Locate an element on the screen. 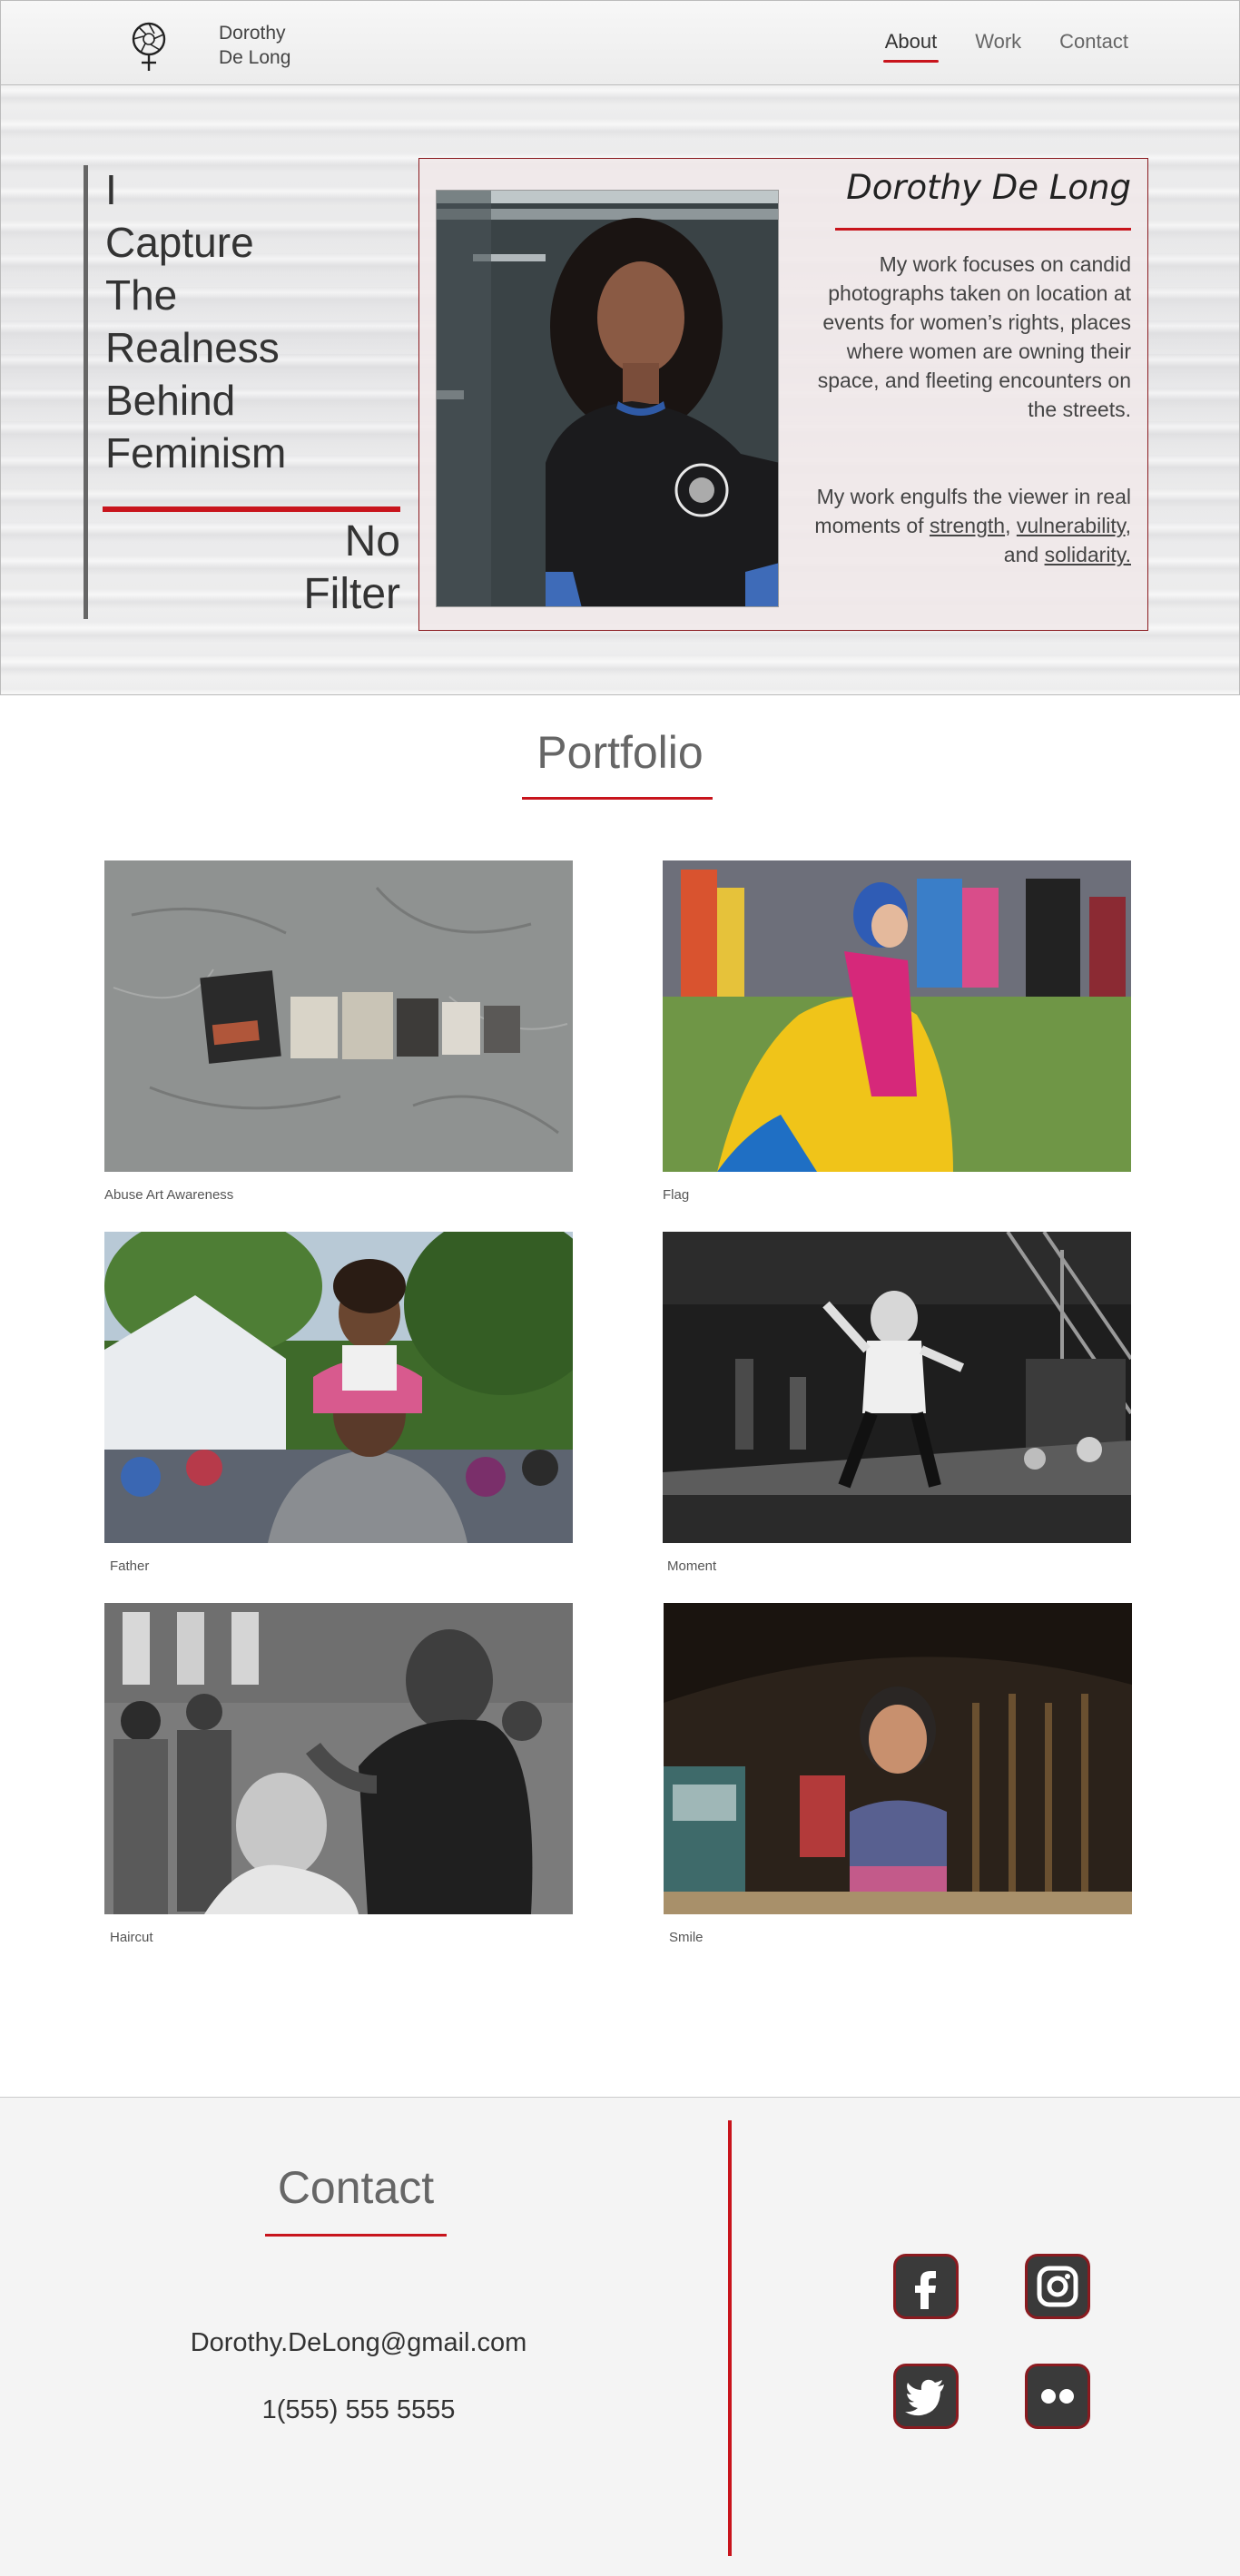  tagline-word: Realness is located at coordinates (192, 347).